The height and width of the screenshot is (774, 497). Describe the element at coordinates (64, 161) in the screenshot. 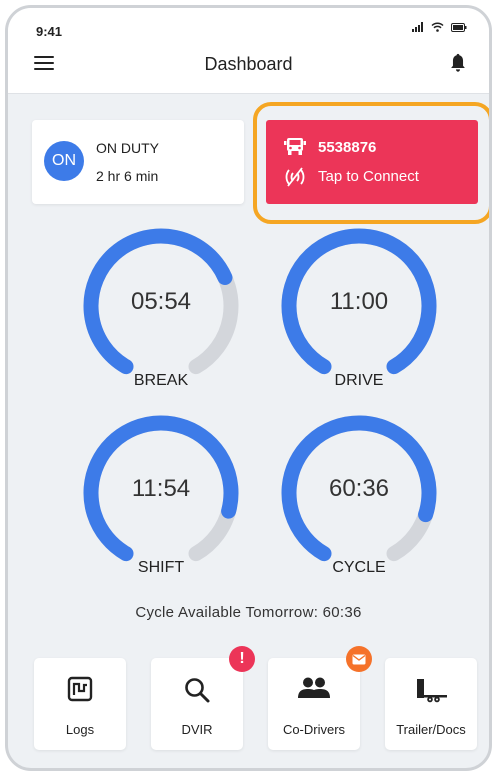

I see `duty-status-badge: ON` at that location.